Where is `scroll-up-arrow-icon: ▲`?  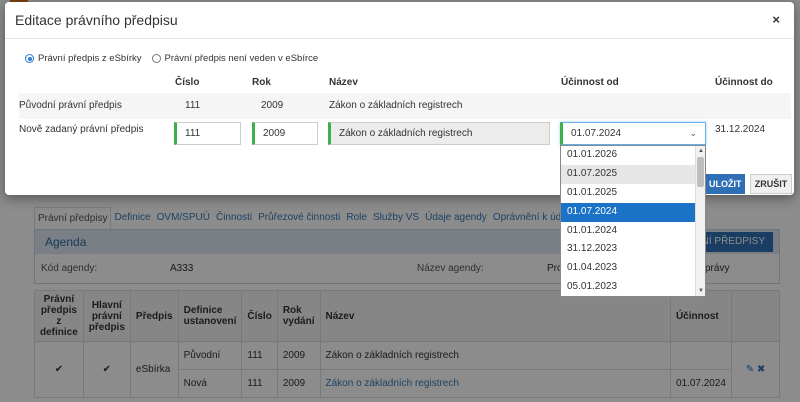 scroll-up-arrow-icon: ▲ is located at coordinates (700, 151).